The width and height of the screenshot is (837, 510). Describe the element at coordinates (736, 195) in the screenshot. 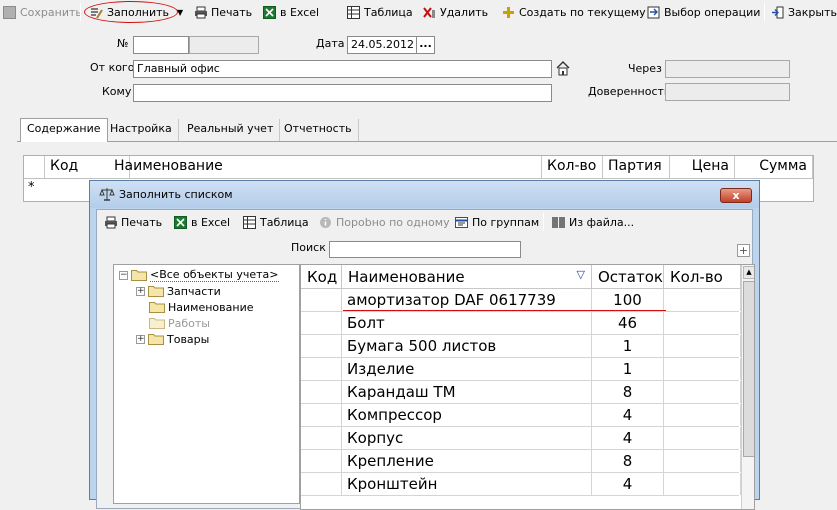

I see `dialog-close-button: x` at that location.